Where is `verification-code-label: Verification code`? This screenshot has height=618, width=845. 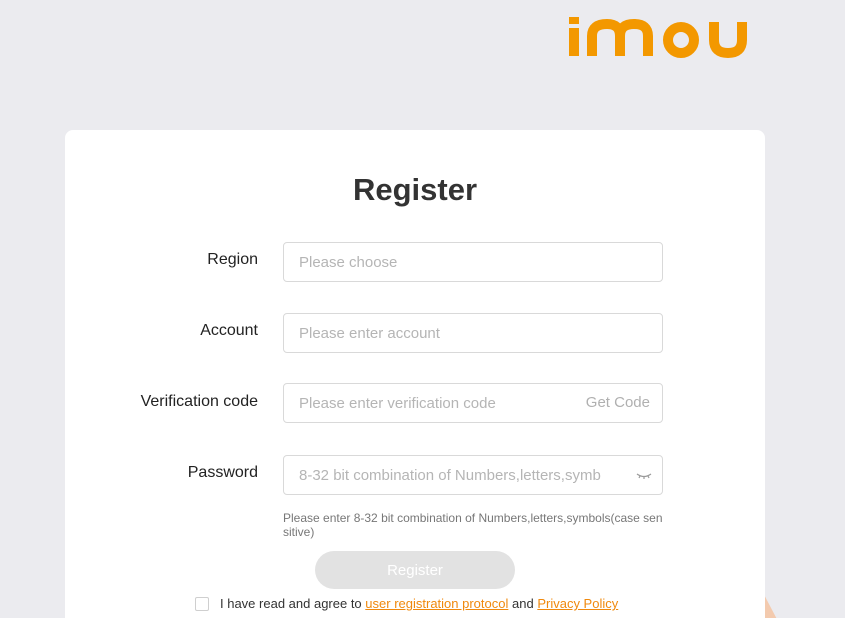
verification-code-label: Verification code is located at coordinates (199, 401).